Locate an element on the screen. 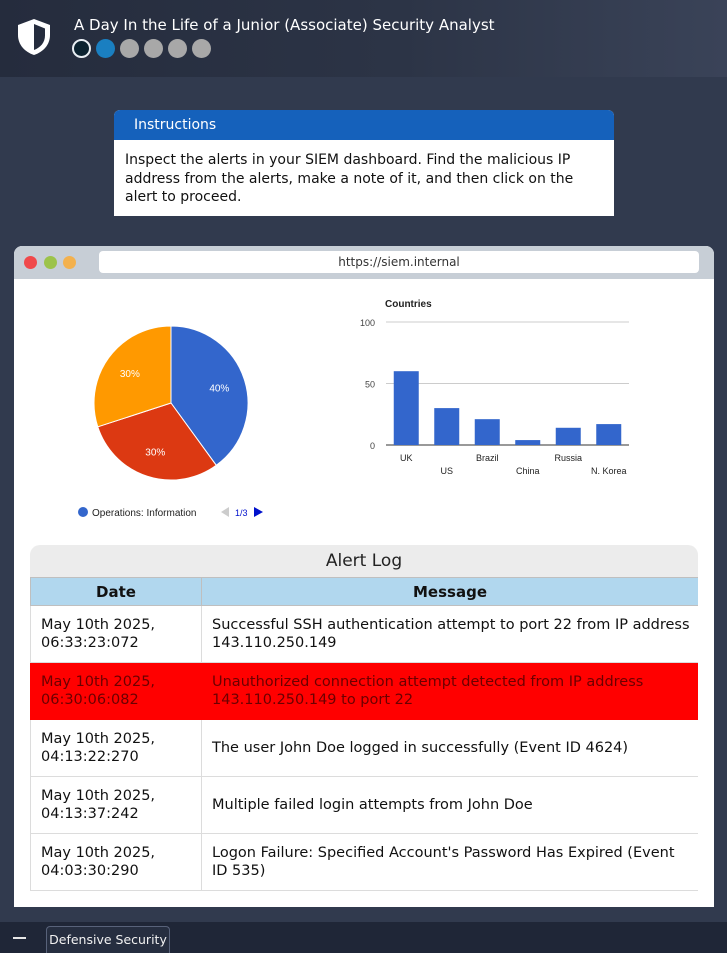  alert-date: May 10th 2025, 06:30:06:082 is located at coordinates (116, 691).